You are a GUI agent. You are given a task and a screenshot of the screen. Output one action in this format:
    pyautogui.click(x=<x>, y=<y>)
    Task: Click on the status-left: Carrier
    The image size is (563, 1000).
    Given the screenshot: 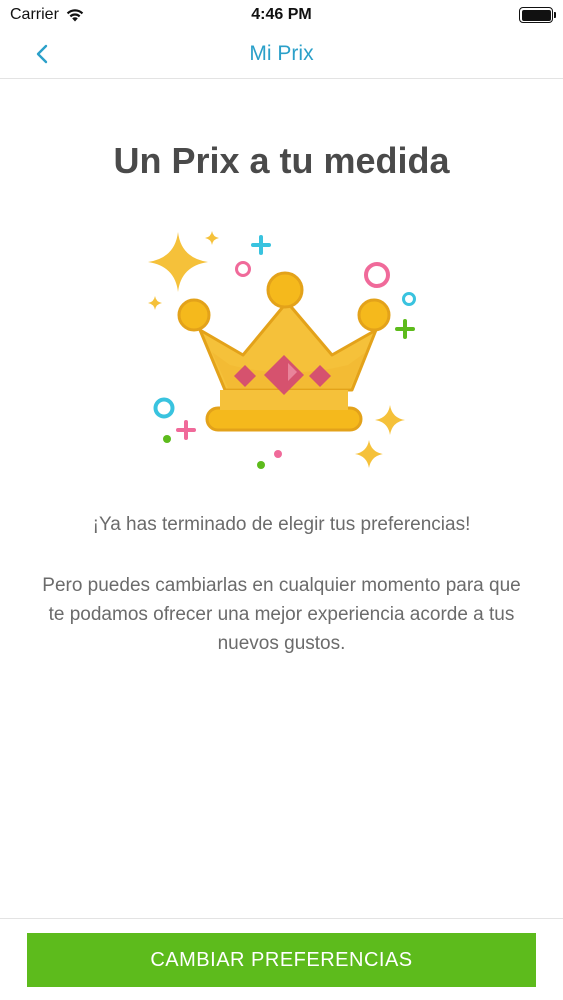 What is the action you would take?
    pyautogui.click(x=47, y=15)
    